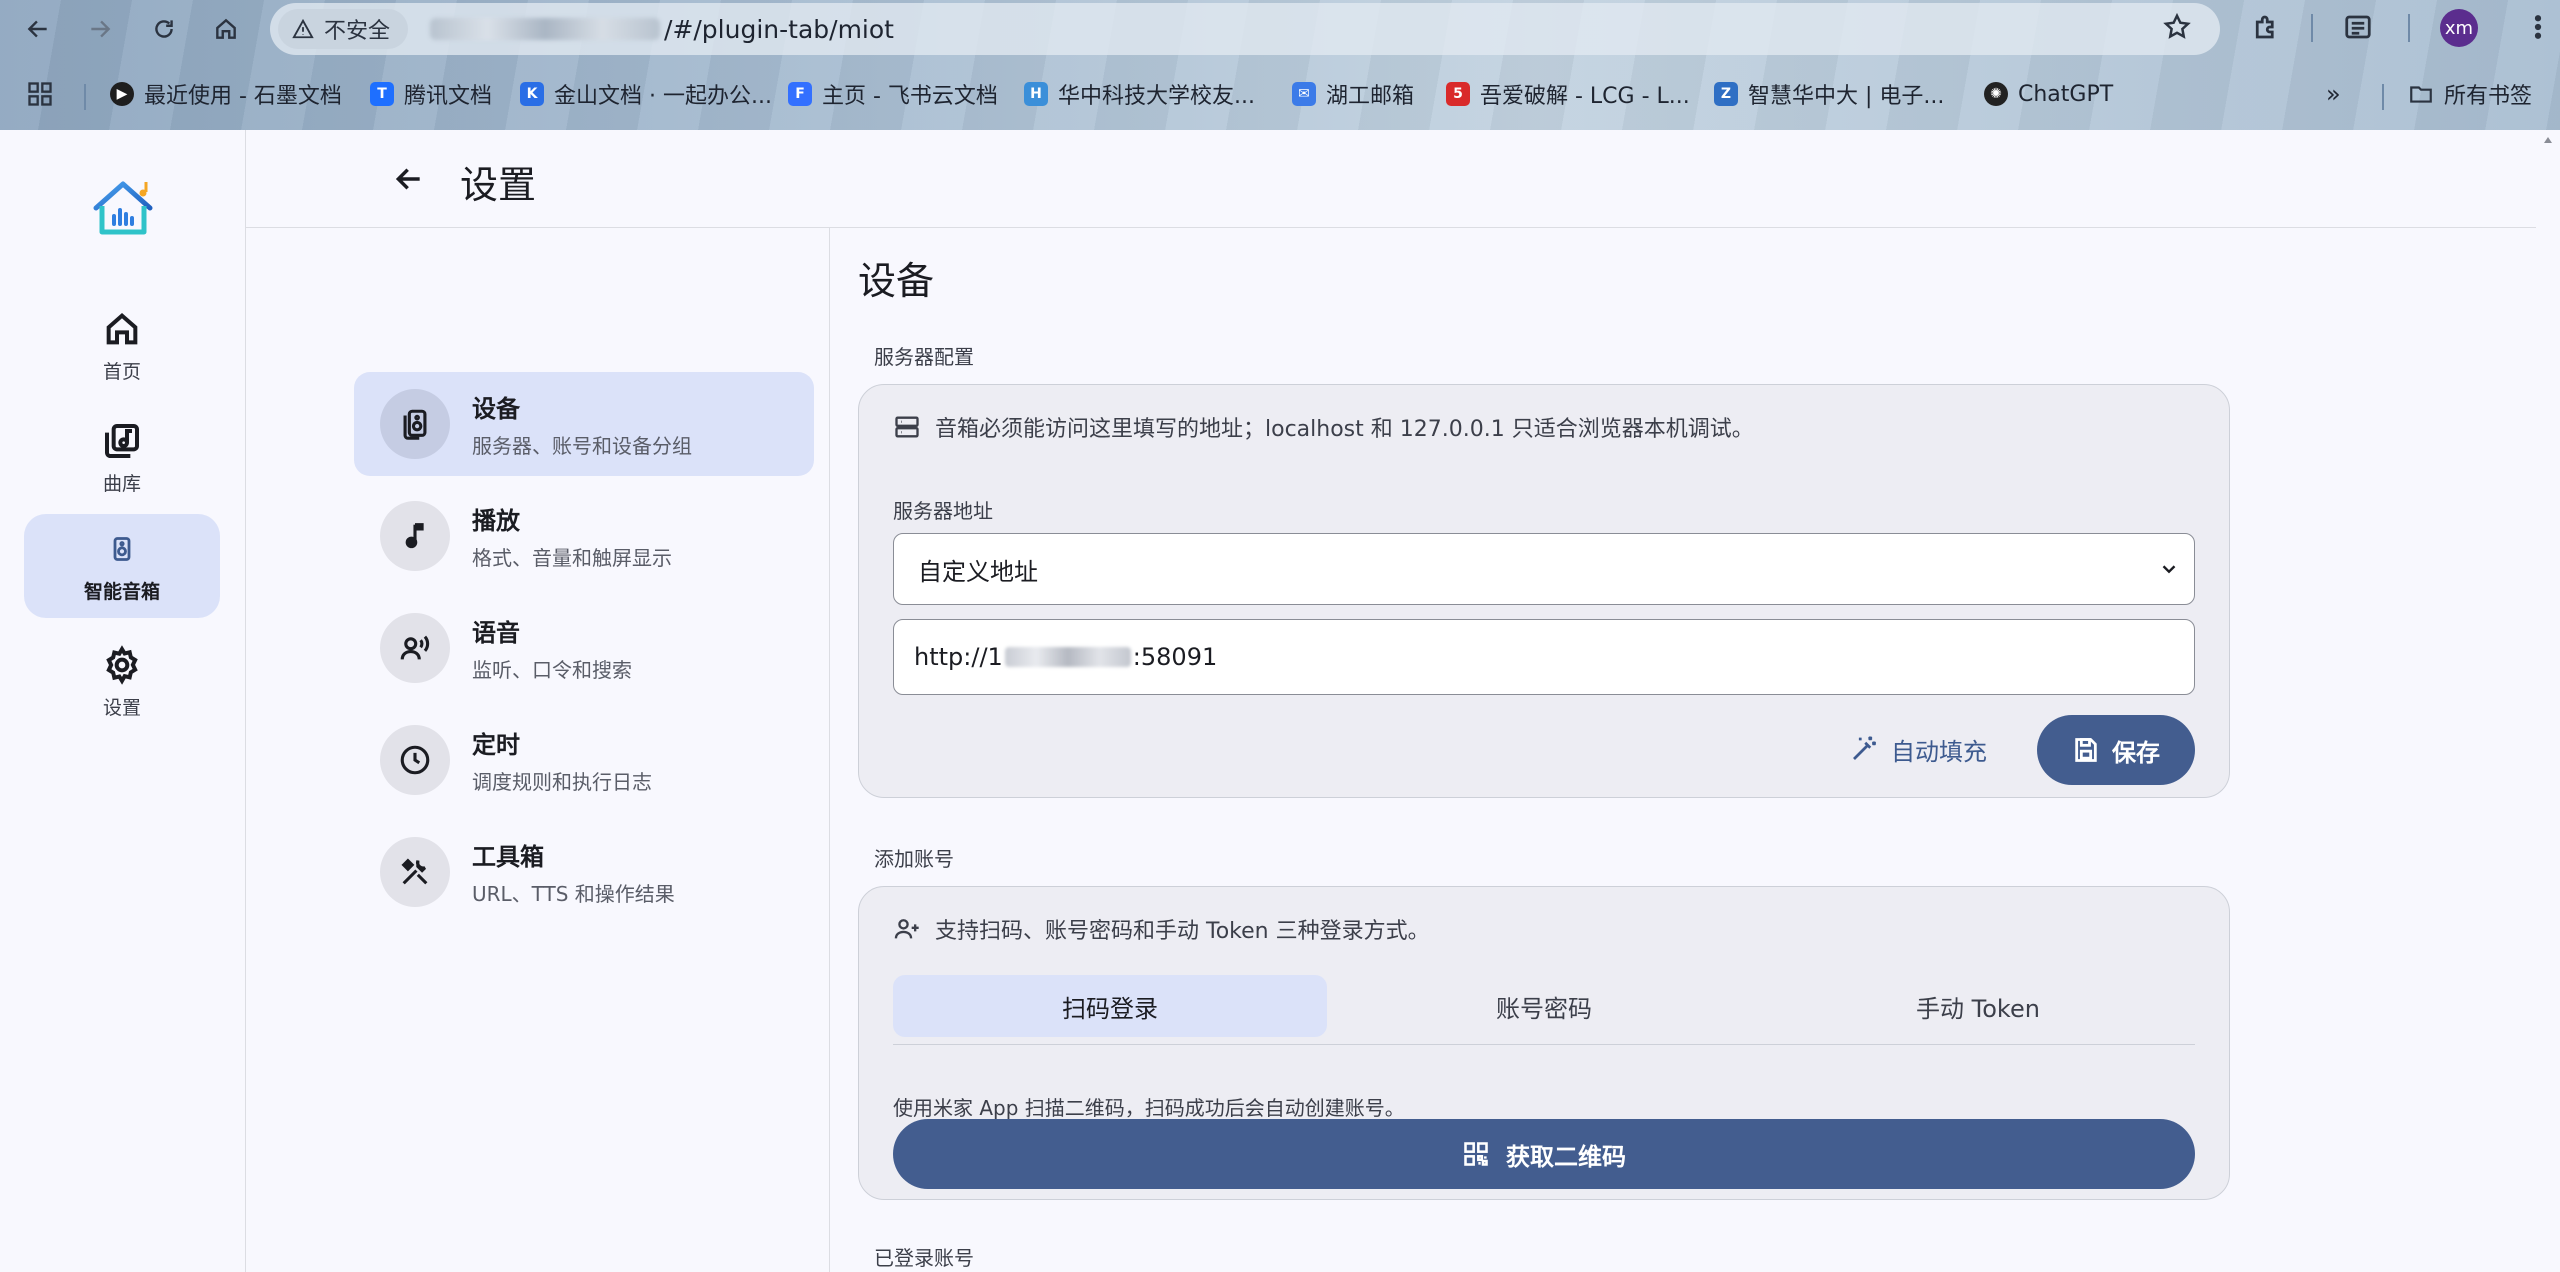  I want to click on profile-avatar: xm, so click(2459, 28).